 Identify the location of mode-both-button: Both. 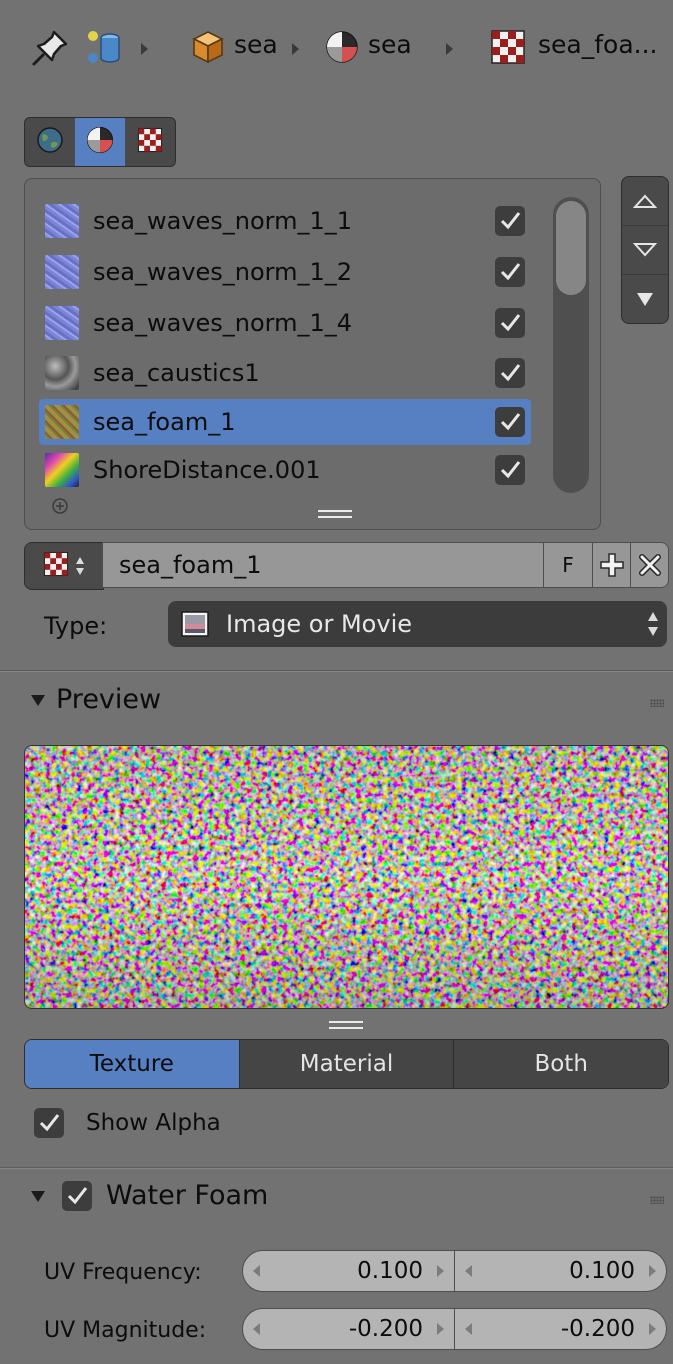
(561, 1064).